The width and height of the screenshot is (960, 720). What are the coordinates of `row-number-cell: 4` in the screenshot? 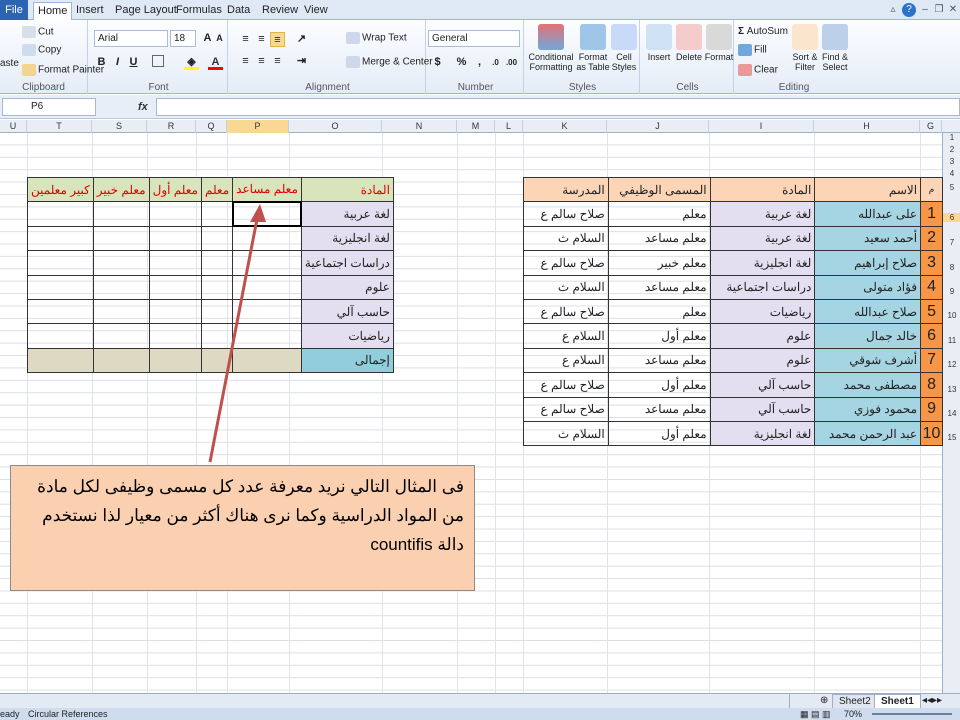 It's located at (931, 287).